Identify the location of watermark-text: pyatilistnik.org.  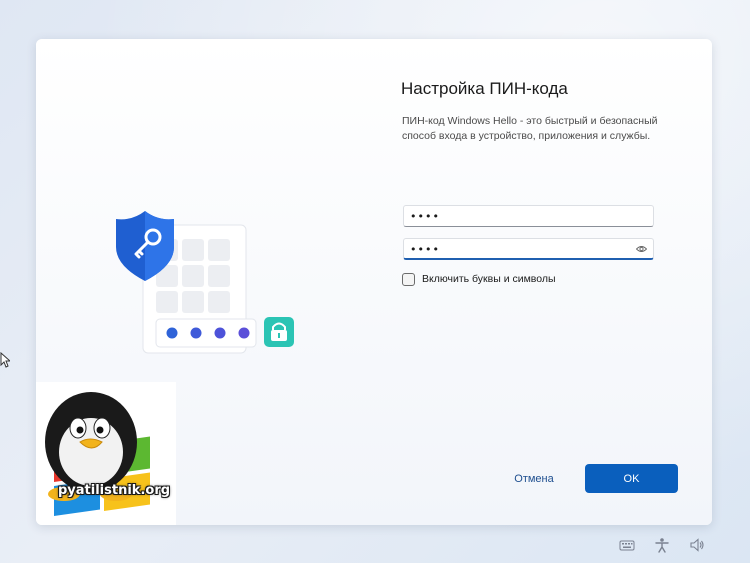
(114, 490).